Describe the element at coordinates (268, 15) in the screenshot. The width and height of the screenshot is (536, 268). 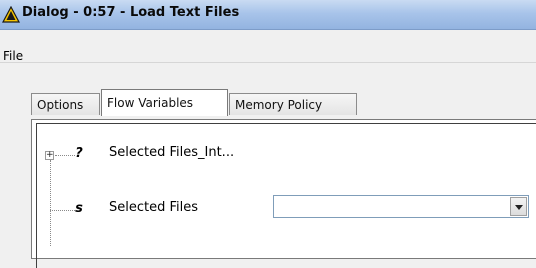
I see `title-bar: Dialog - 0:57 - Load Text Files` at that location.